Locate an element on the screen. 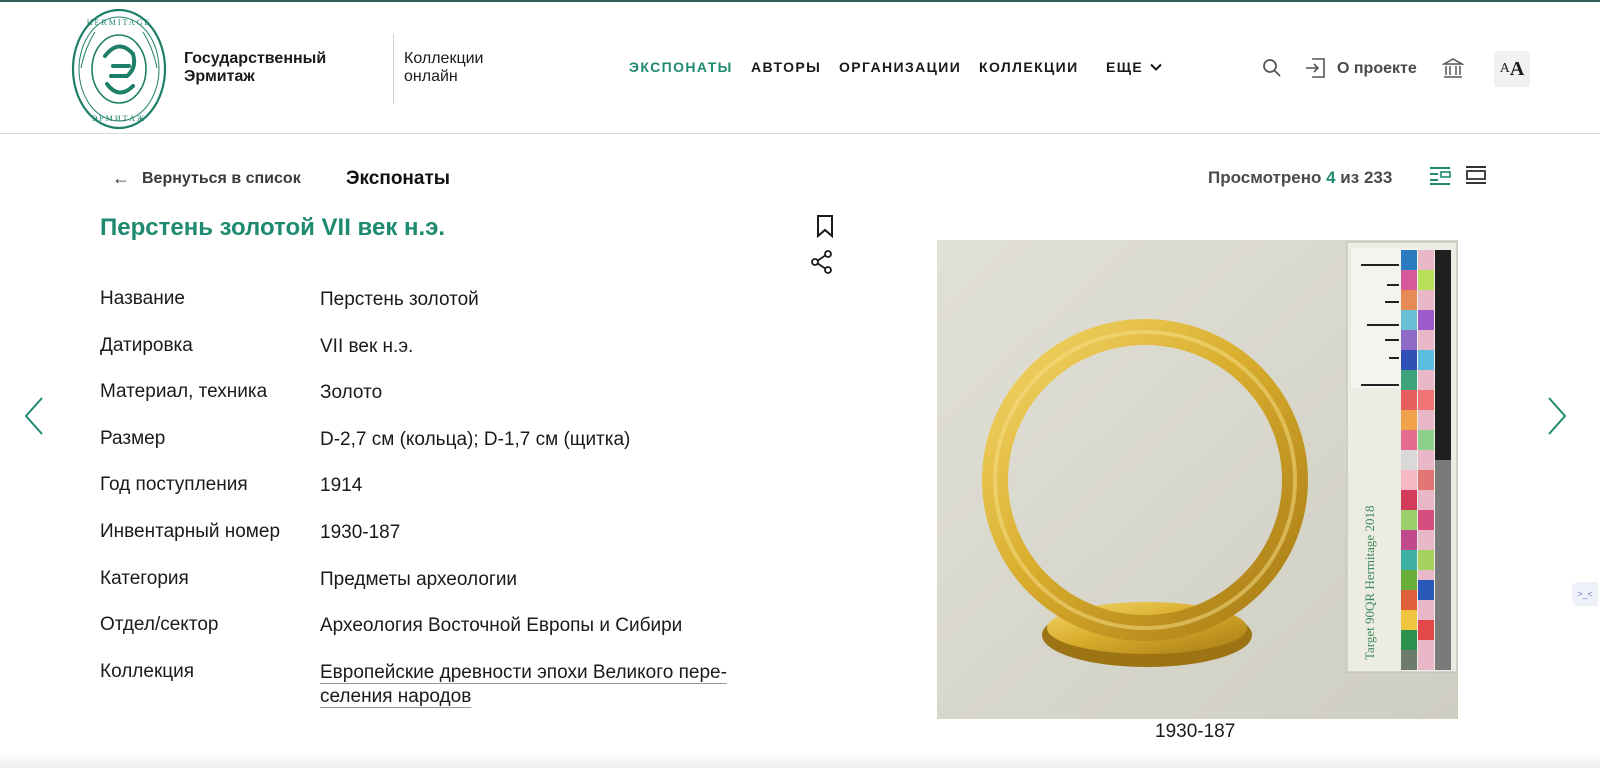 This screenshot has width=1600, height=768. brand-divider is located at coordinates (393, 69).